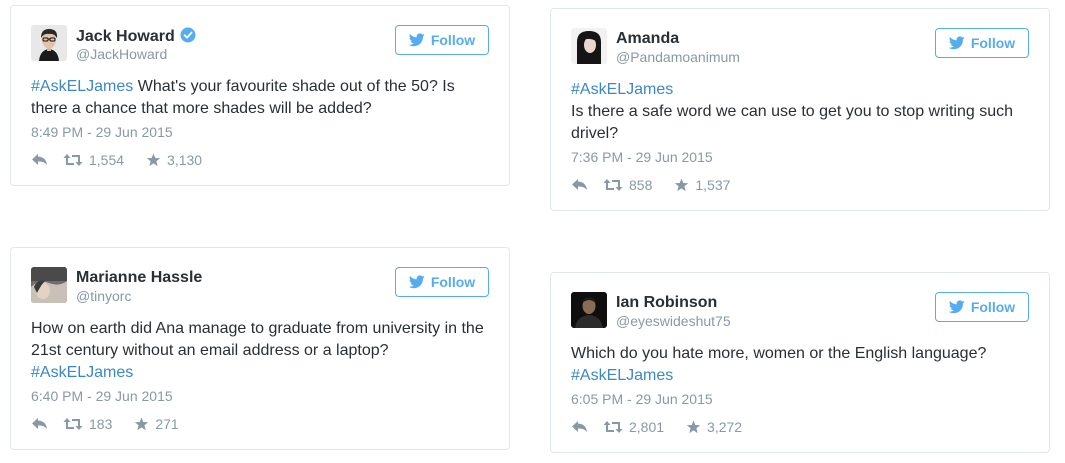 The height and width of the screenshot is (463, 1065). What do you see at coordinates (678, 57) in the screenshot?
I see `user-handle: @Pandamoanimum` at bounding box center [678, 57].